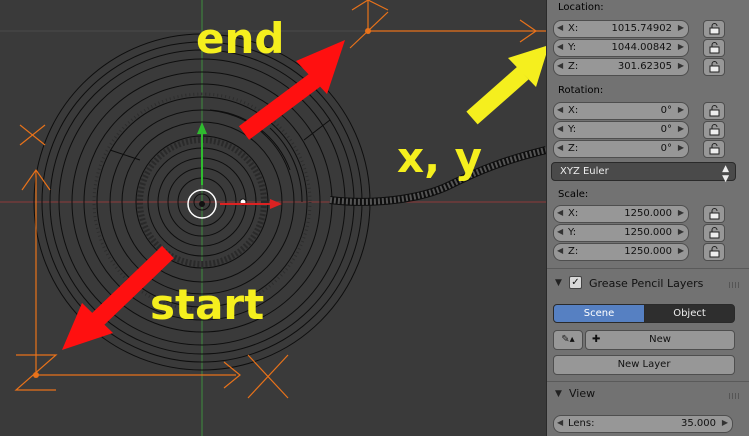 This screenshot has height=436, width=749. I want to click on lock-scale-x-icon, so click(714, 214).